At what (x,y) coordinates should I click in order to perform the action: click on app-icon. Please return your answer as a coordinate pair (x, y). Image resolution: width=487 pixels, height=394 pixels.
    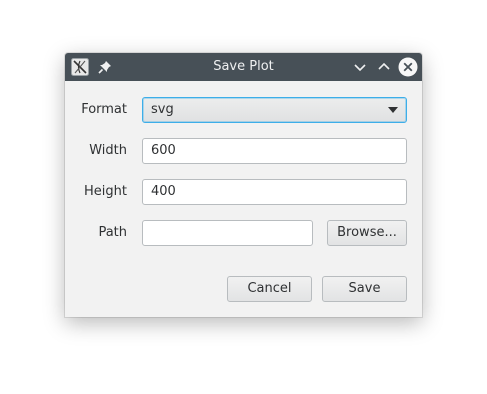
    Looking at the image, I should click on (80, 67).